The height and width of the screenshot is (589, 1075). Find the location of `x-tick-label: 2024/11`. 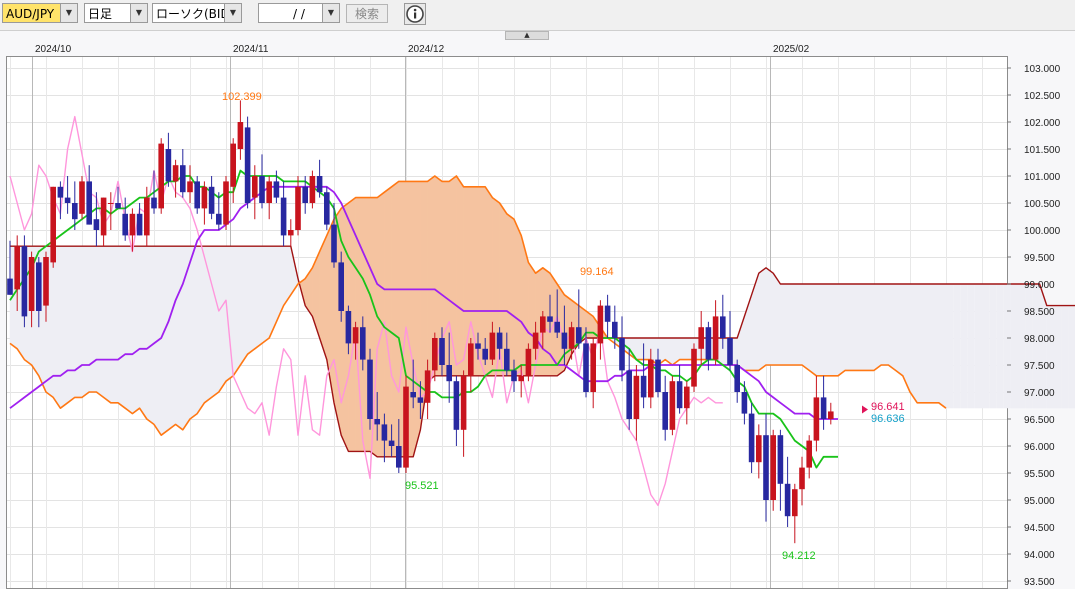

x-tick-label: 2024/11 is located at coordinates (251, 49).